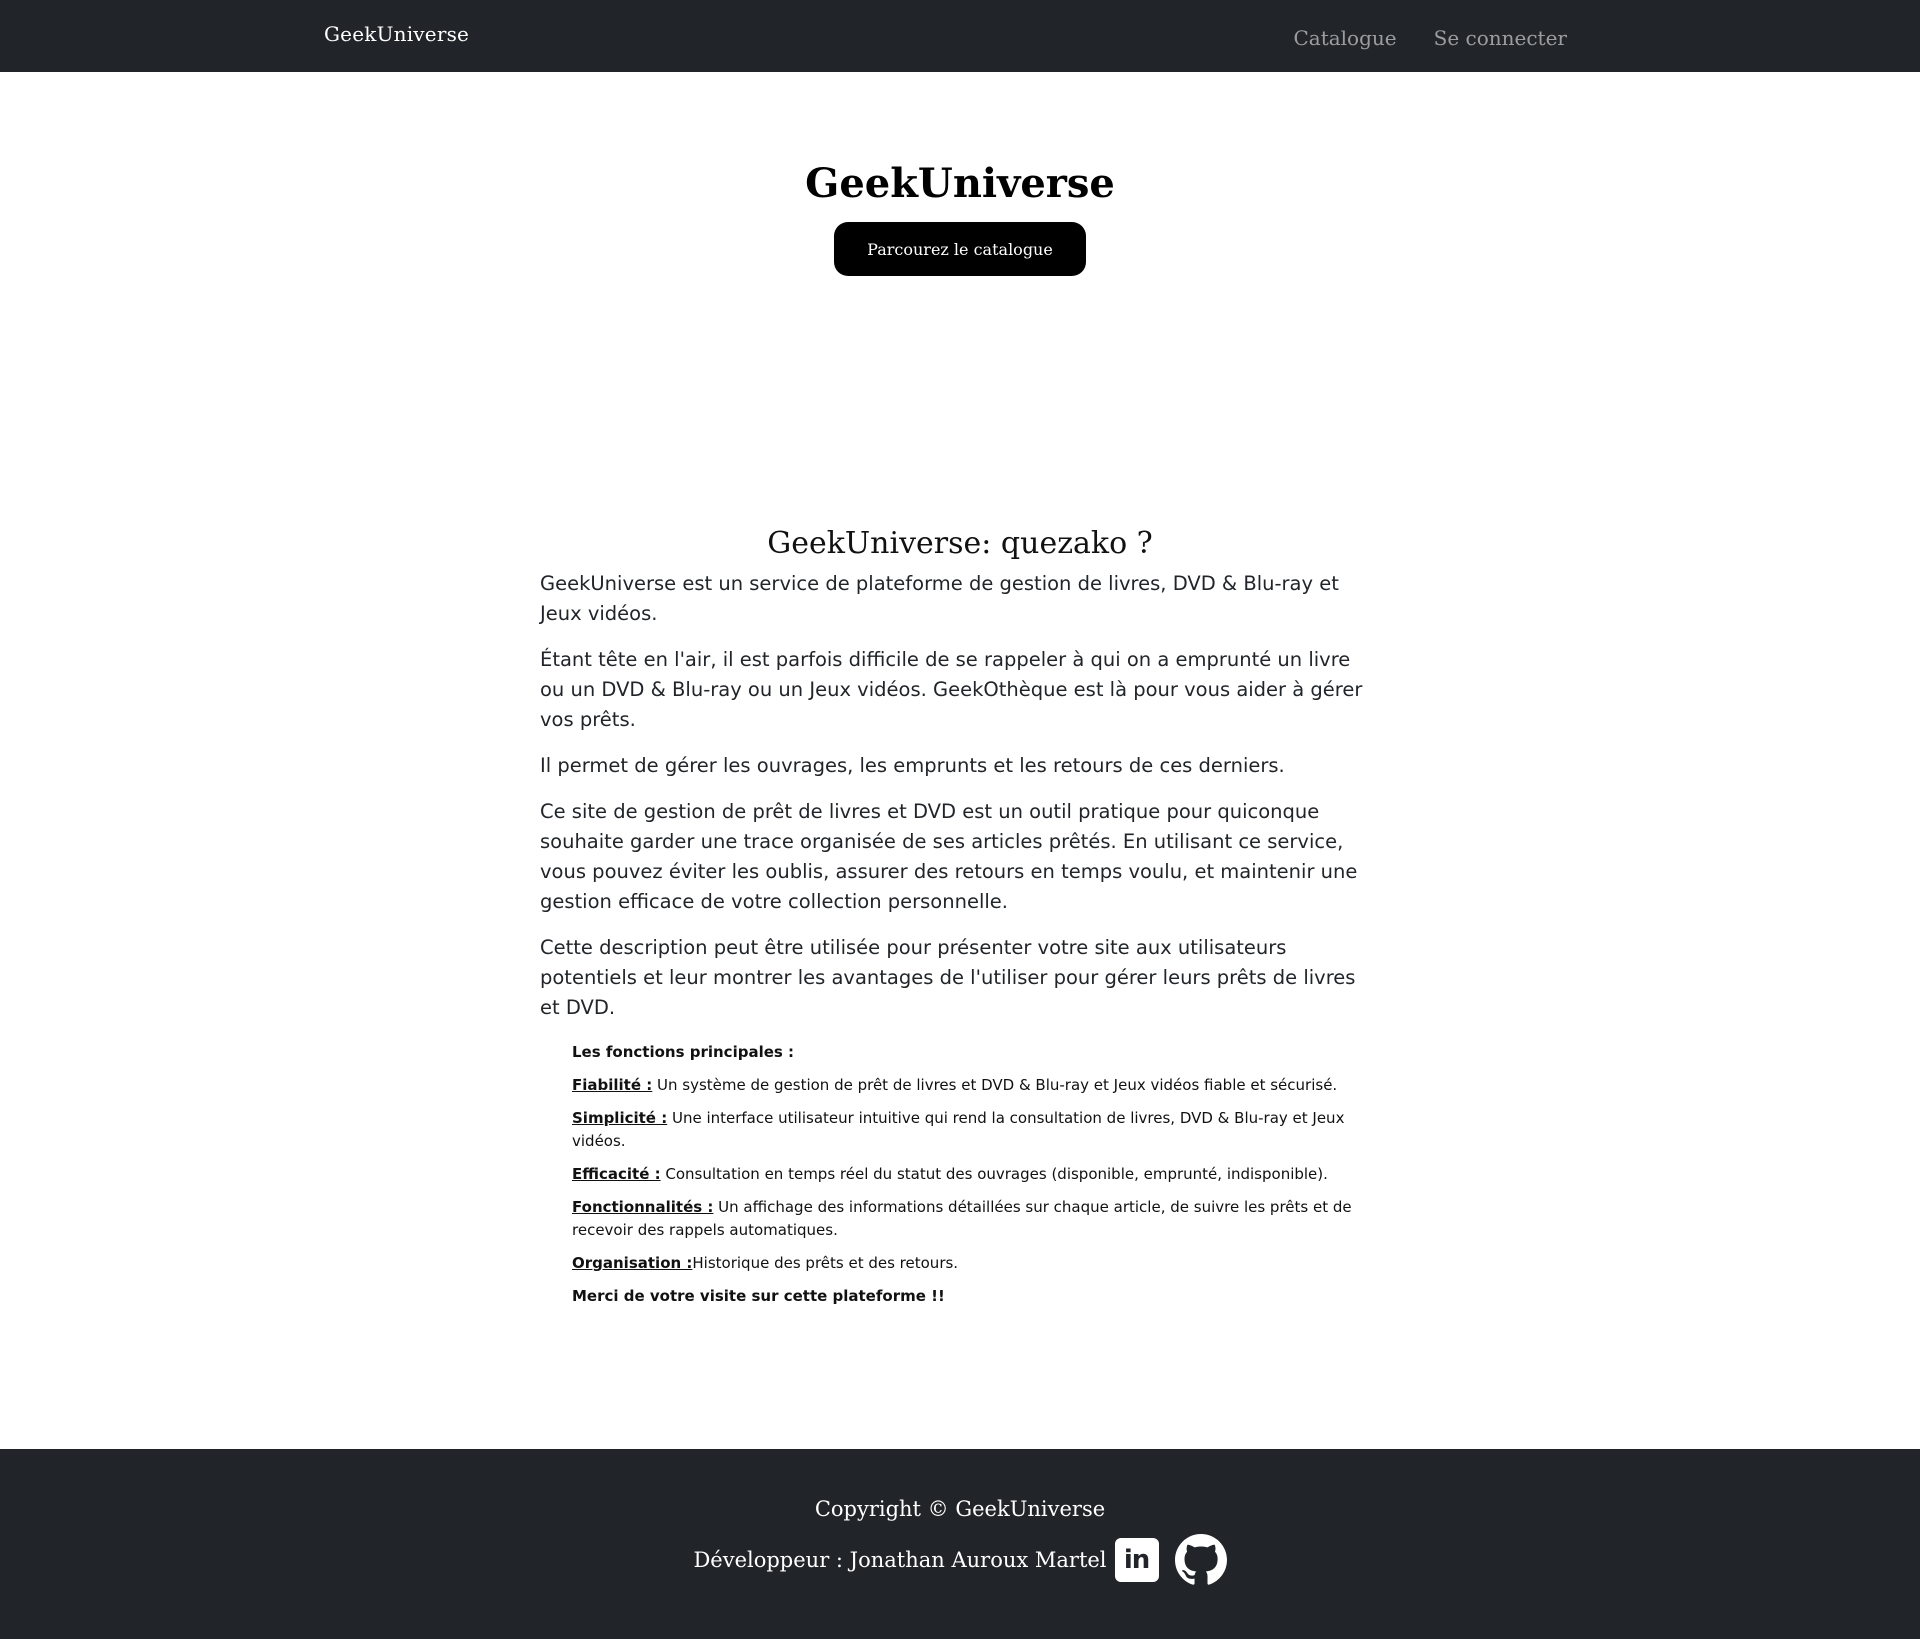 Image resolution: width=1920 pixels, height=1639 pixels. I want to click on github-icon, so click(1200, 1560).